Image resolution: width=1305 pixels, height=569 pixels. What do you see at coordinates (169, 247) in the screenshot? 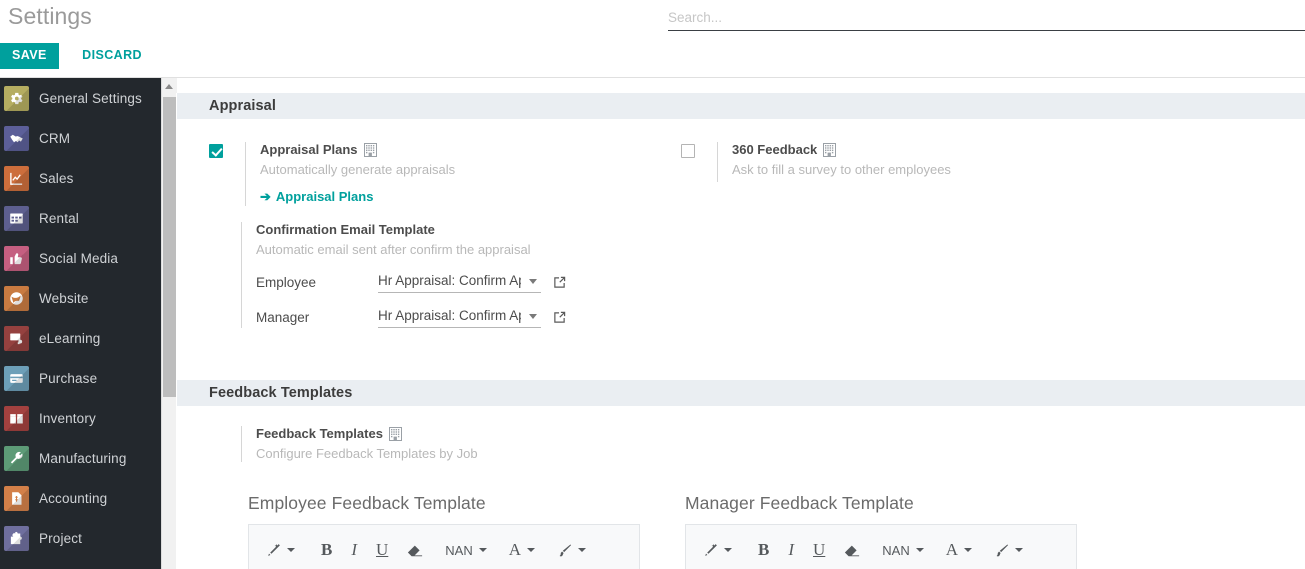
I see `scrollbar-thumb` at bounding box center [169, 247].